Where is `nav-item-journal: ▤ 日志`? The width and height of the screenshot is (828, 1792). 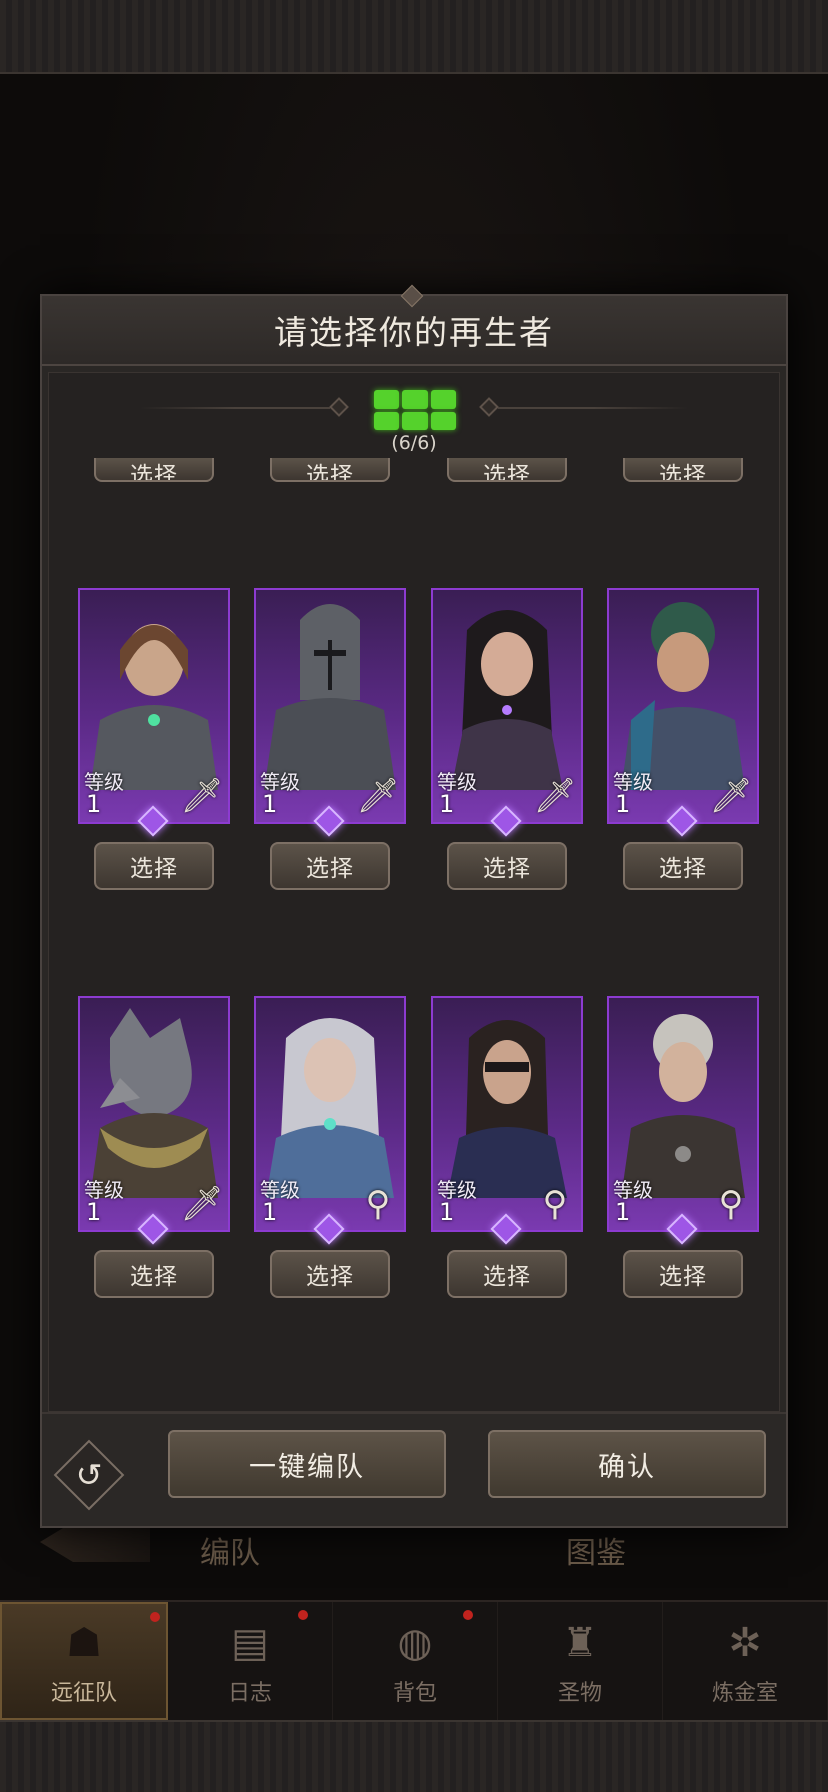 nav-item-journal: ▤ 日志 is located at coordinates (250, 1661).